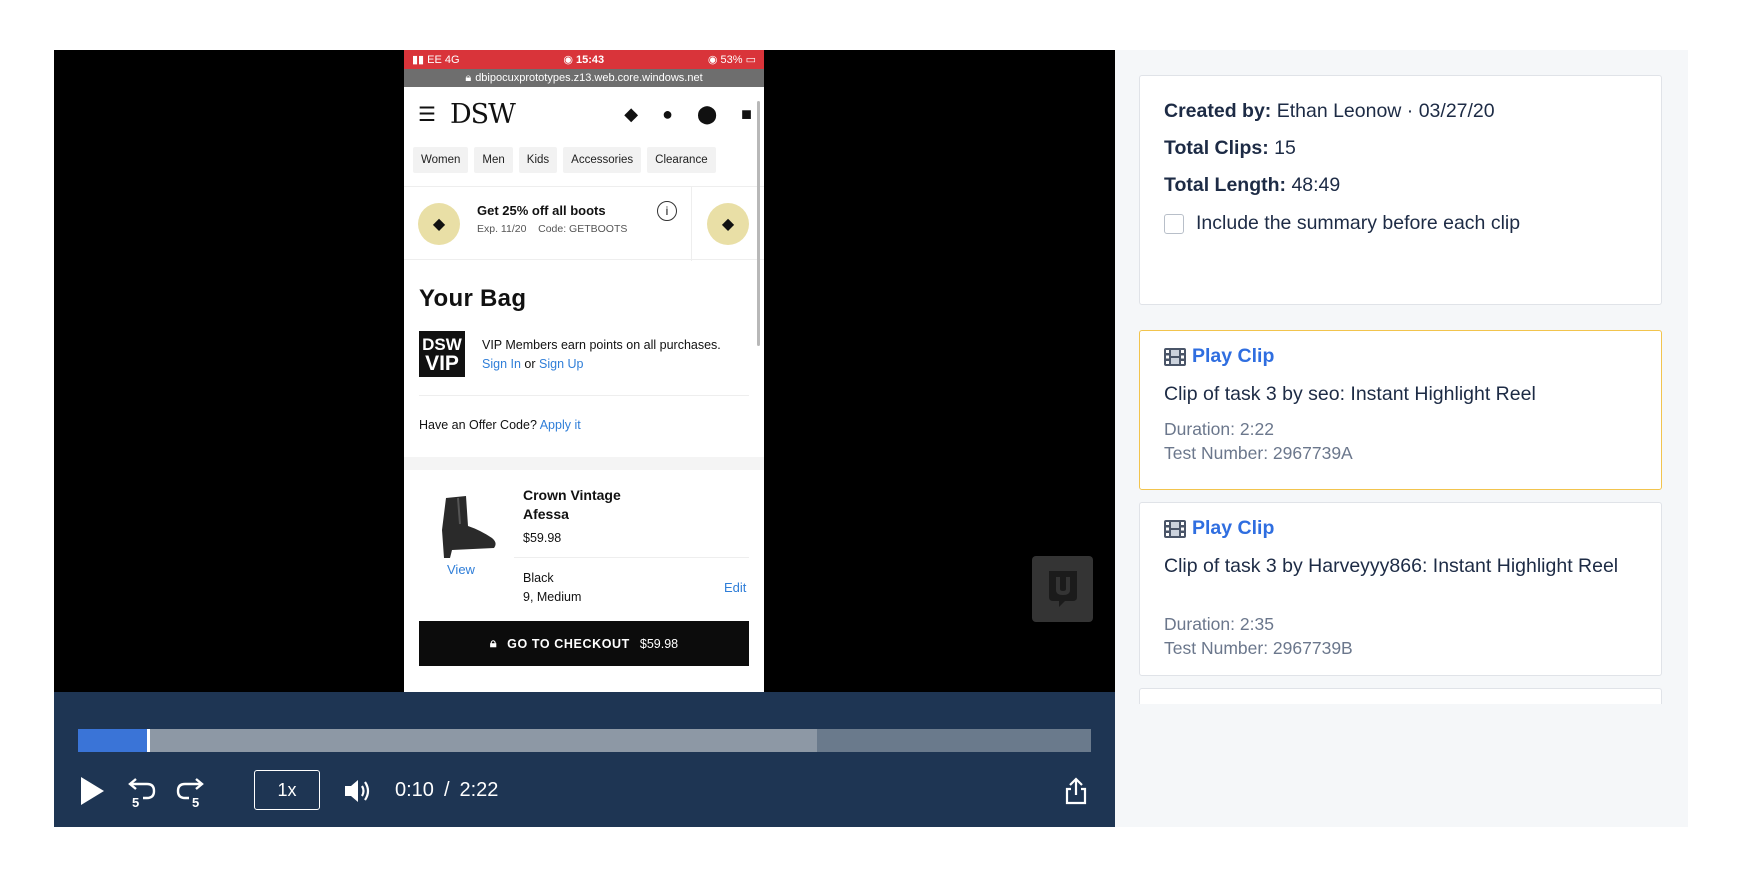  I want to click on progress-thumb, so click(148, 740).